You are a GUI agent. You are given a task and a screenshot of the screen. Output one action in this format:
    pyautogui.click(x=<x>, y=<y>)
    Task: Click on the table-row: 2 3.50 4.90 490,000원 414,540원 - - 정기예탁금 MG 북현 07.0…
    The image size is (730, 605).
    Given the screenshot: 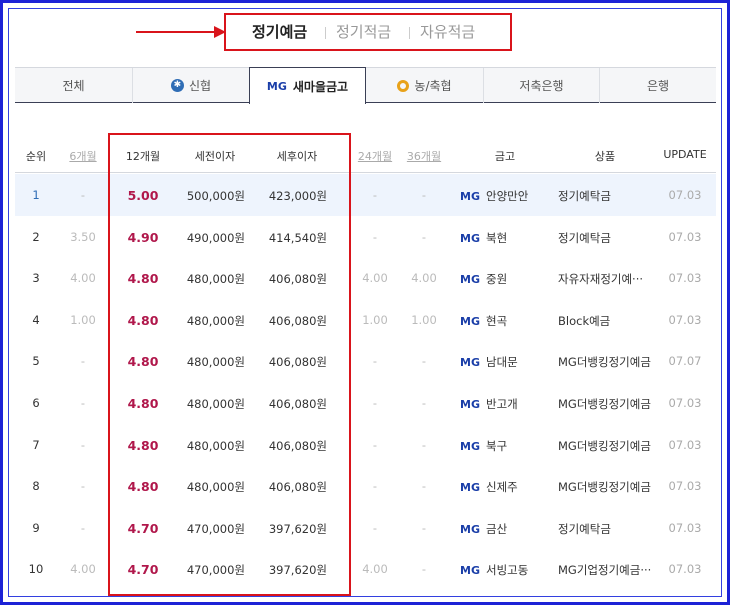 What is the action you would take?
    pyautogui.click(x=365, y=237)
    